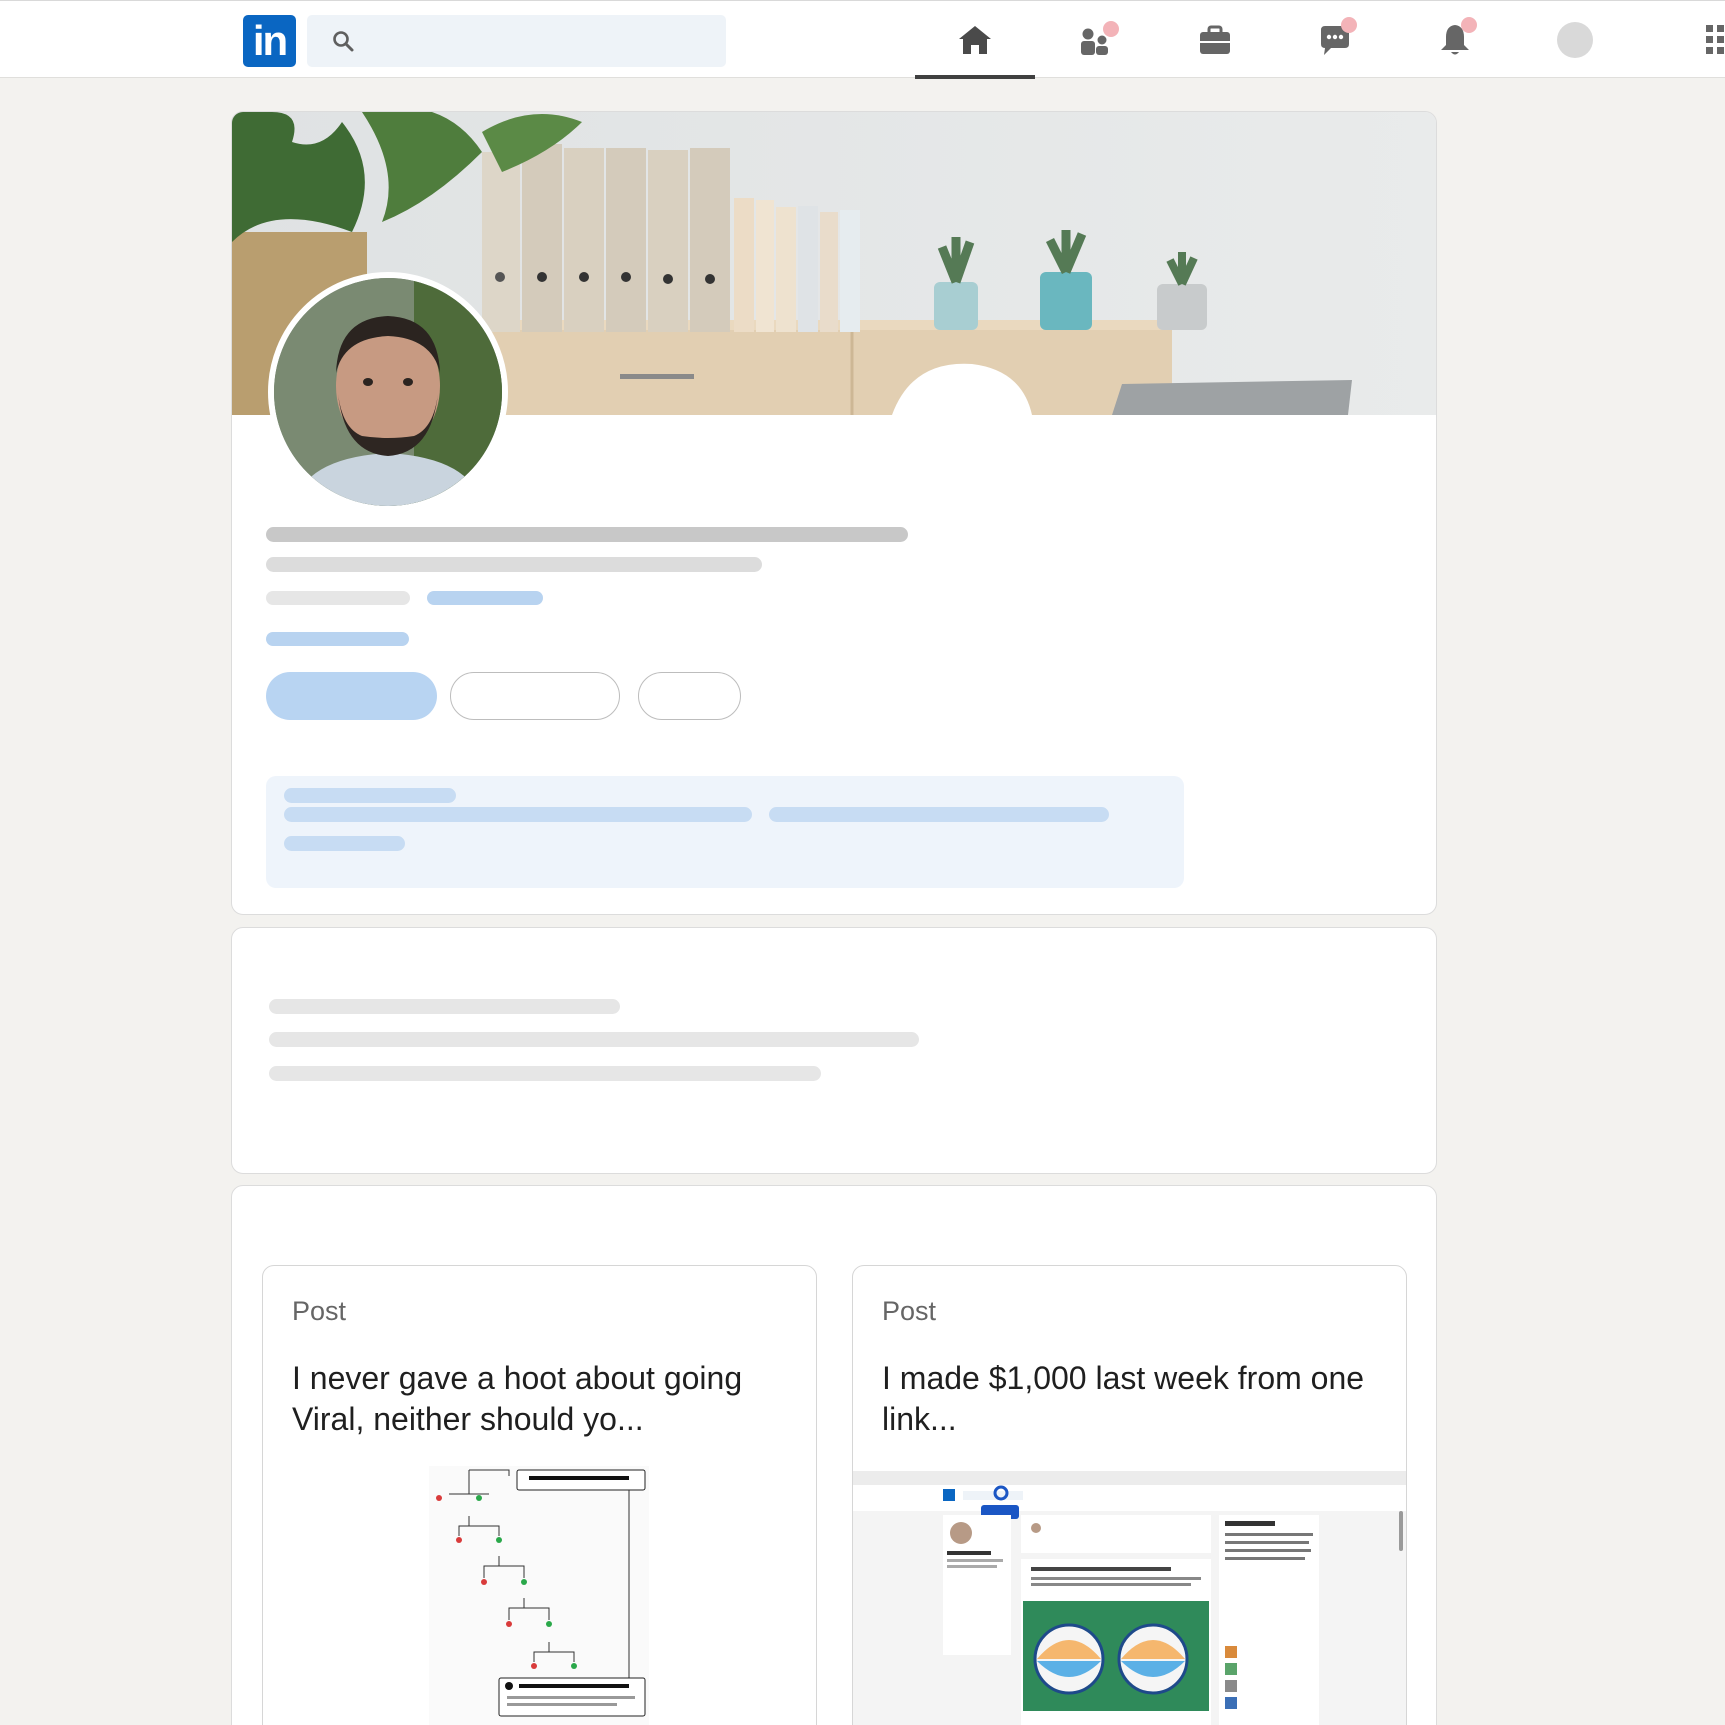 The height and width of the screenshot is (1725, 1725). I want to click on info-title-placeholder, so click(370, 795).